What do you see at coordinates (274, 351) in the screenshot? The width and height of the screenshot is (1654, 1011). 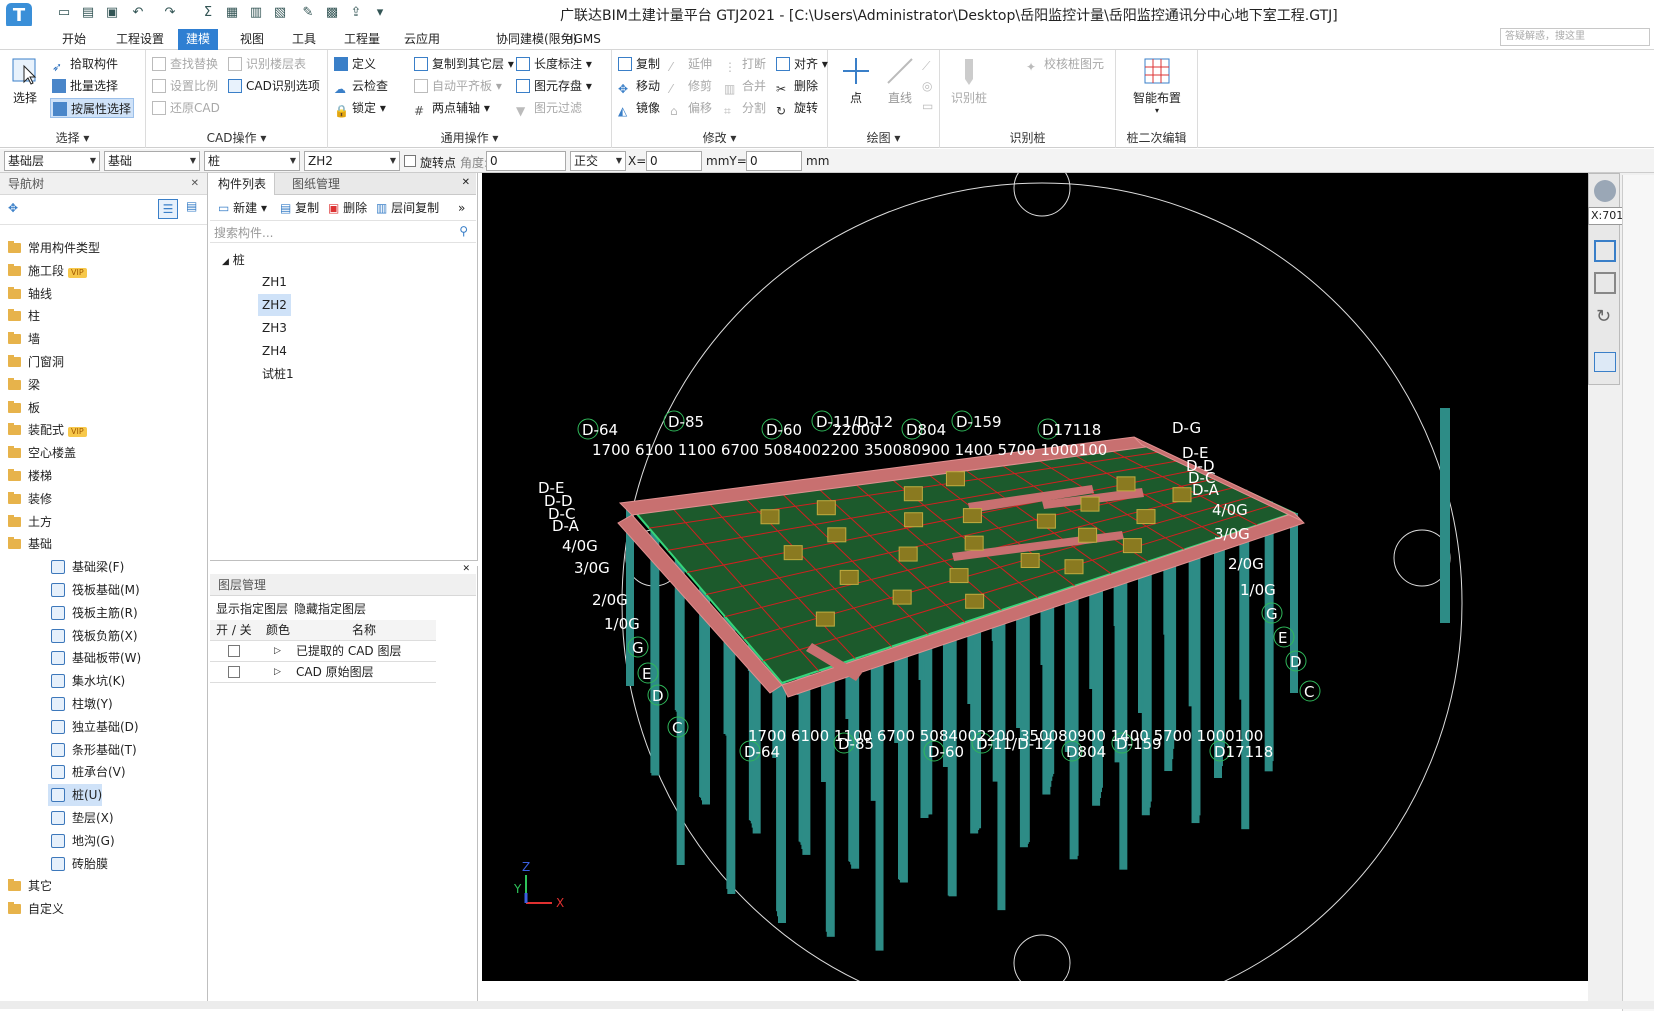 I see `component-item: ZH4` at bounding box center [274, 351].